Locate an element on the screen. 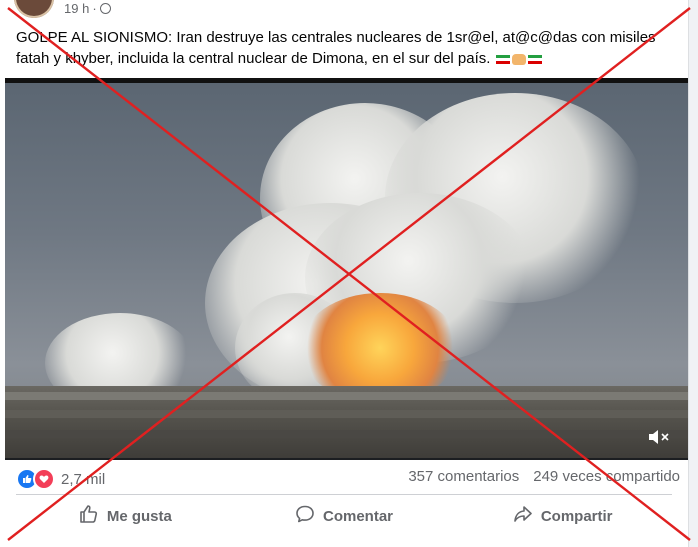 Image resolution: width=698 pixels, height=547 pixels. speech-bubble-icon is located at coordinates (305, 516).